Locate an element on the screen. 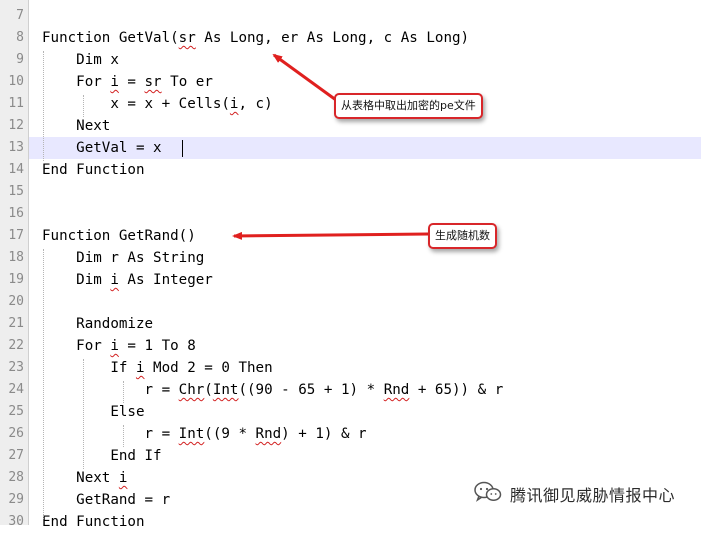 This screenshot has width=701, height=533. text-cursor is located at coordinates (182, 148).